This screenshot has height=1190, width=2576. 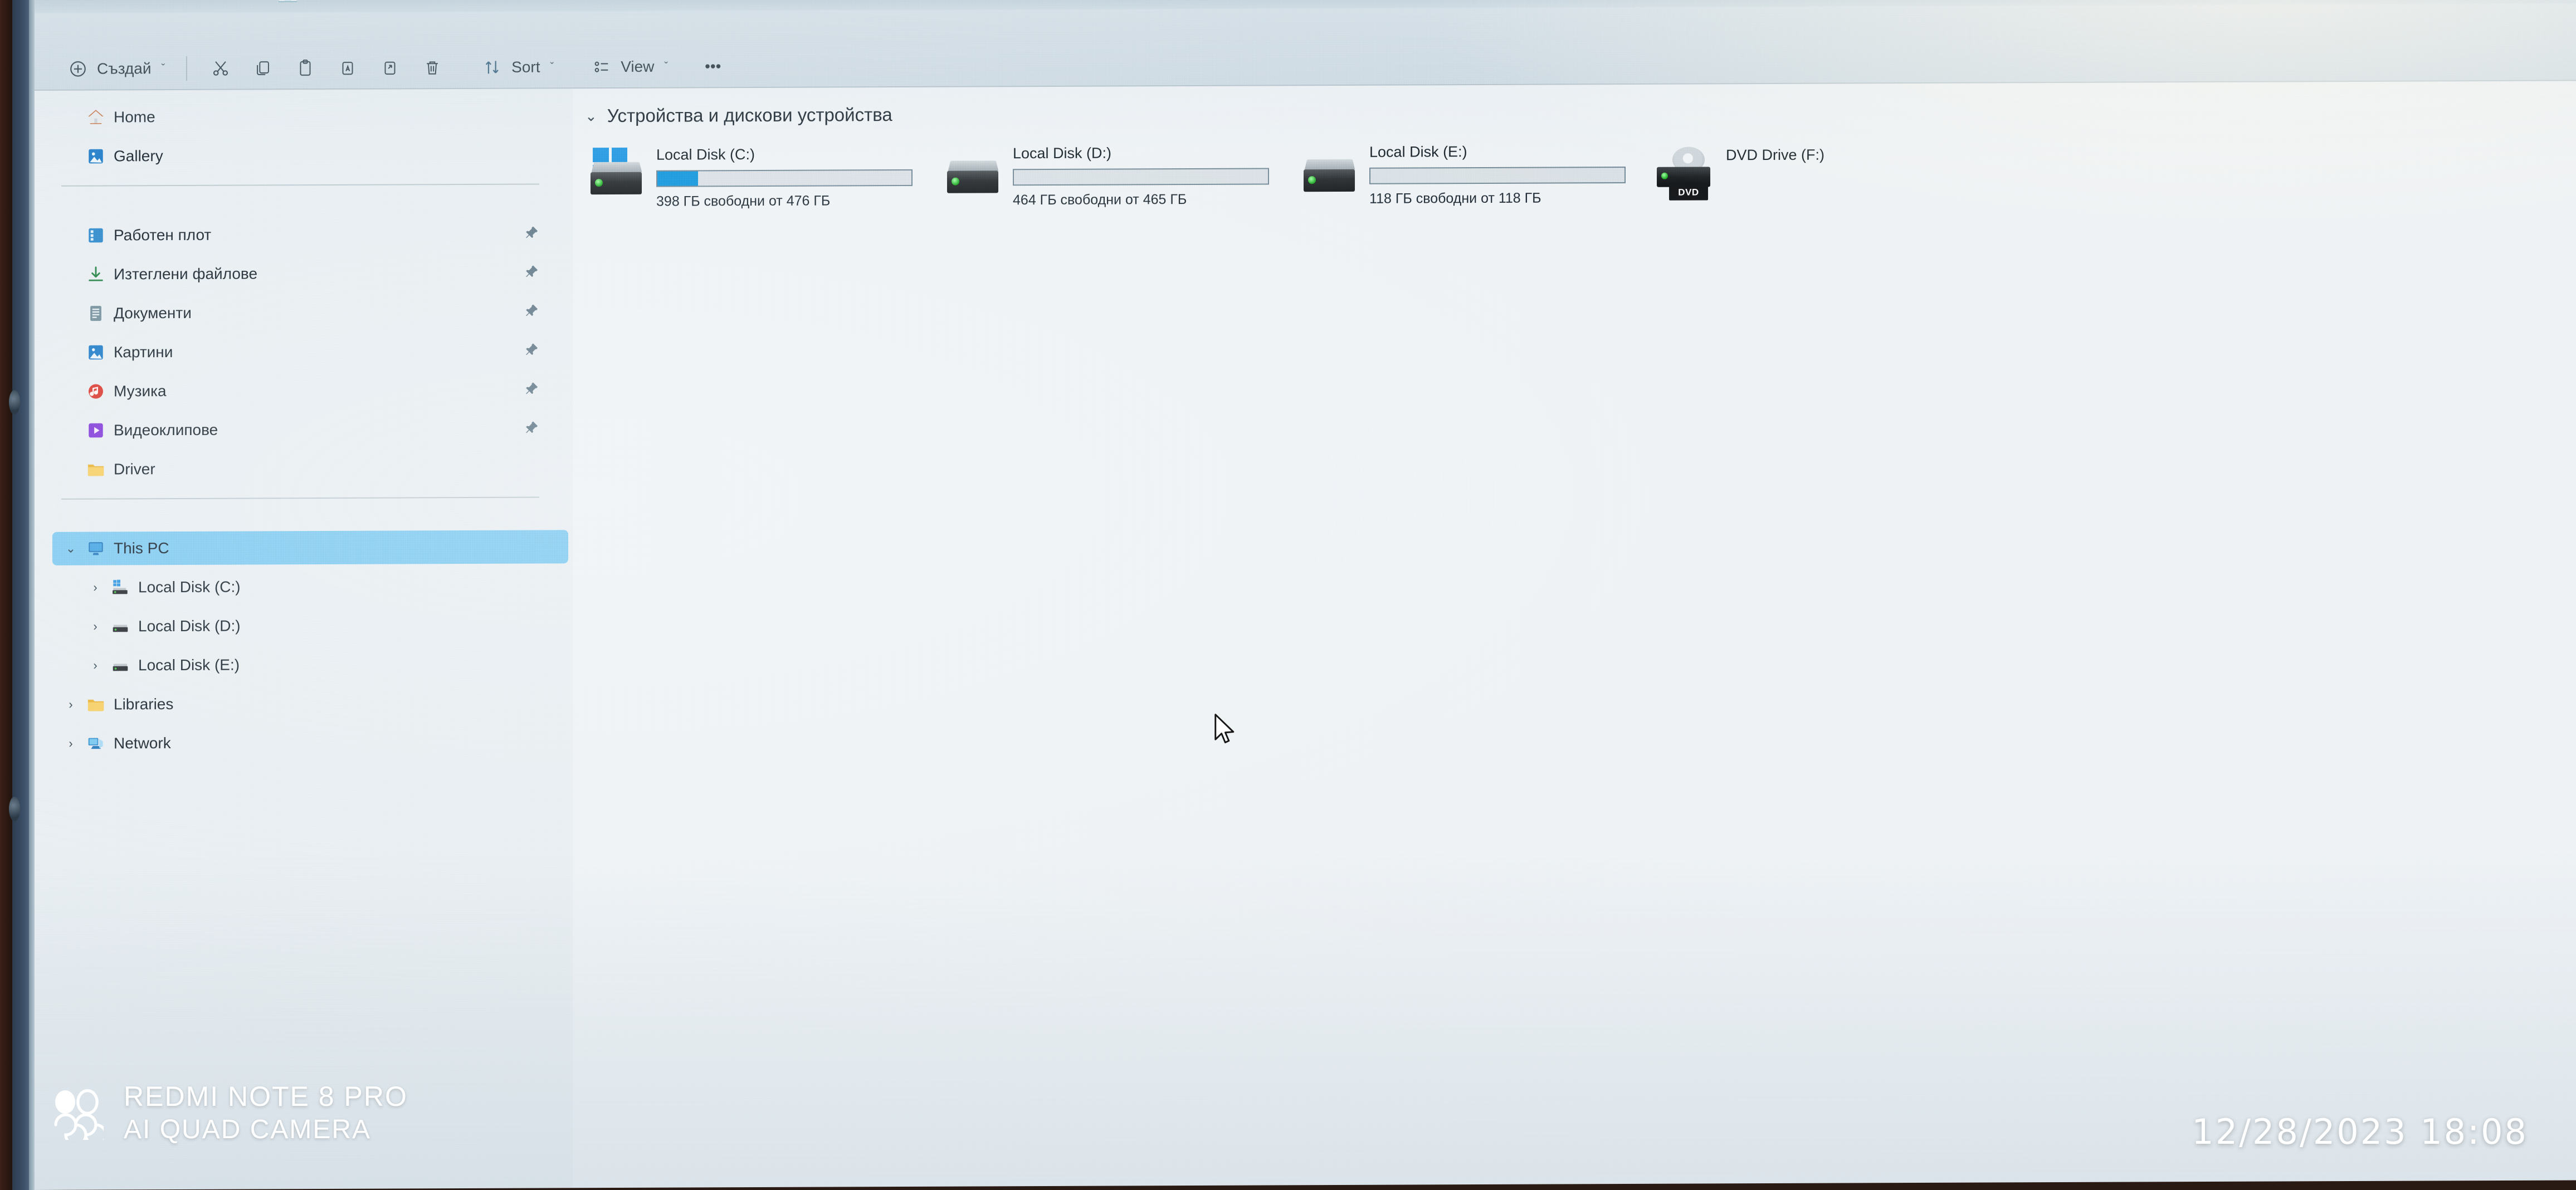 I want to click on breadcrumb: This PC, so click(x=352, y=1).